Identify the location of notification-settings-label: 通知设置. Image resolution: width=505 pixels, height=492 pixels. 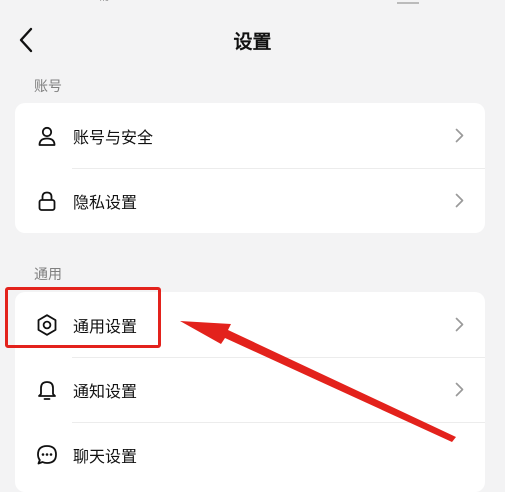
(105, 391).